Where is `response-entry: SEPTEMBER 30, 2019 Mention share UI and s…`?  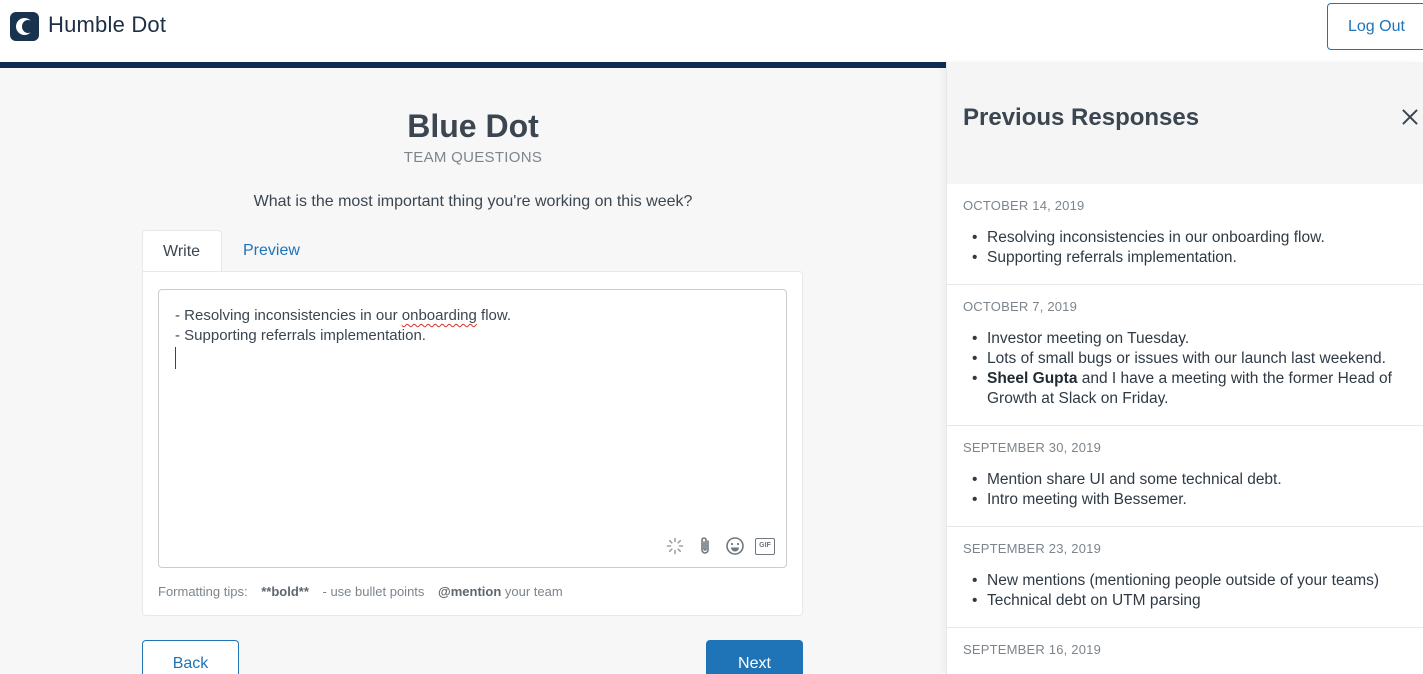
response-entry: SEPTEMBER 30, 2019 Mention share UI and s… is located at coordinates (1185, 476).